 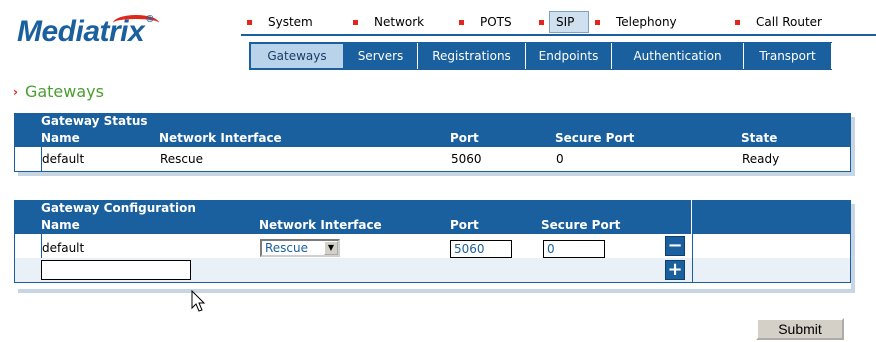 I want to click on status-col-name: Name, so click(x=60, y=138).